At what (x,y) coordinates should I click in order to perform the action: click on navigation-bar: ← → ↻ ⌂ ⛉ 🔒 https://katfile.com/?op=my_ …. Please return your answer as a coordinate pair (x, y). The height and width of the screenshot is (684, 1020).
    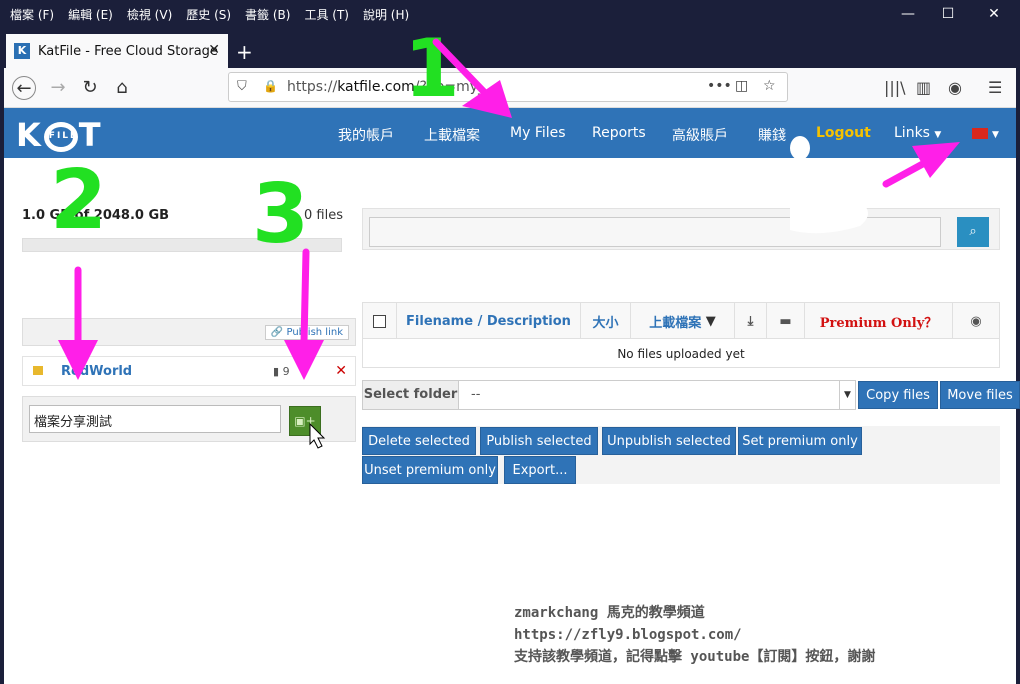
    Looking at the image, I should click on (510, 88).